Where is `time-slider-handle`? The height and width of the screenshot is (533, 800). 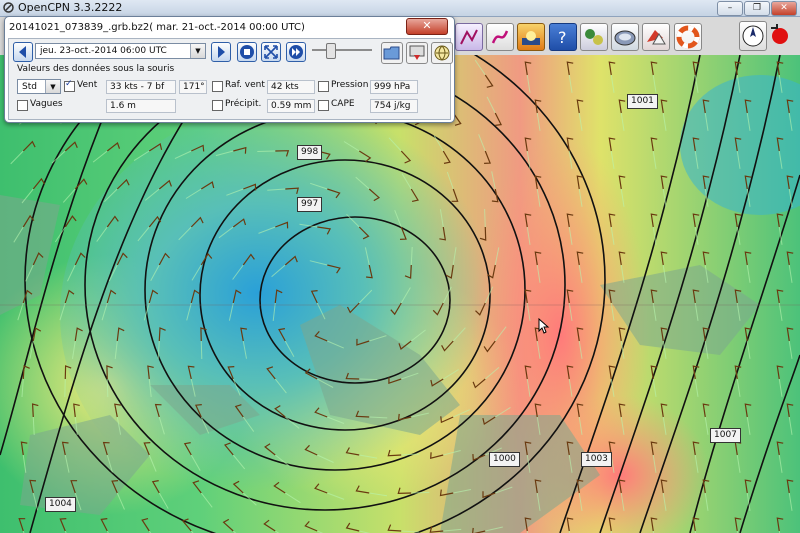
time-slider-handle is located at coordinates (331, 51).